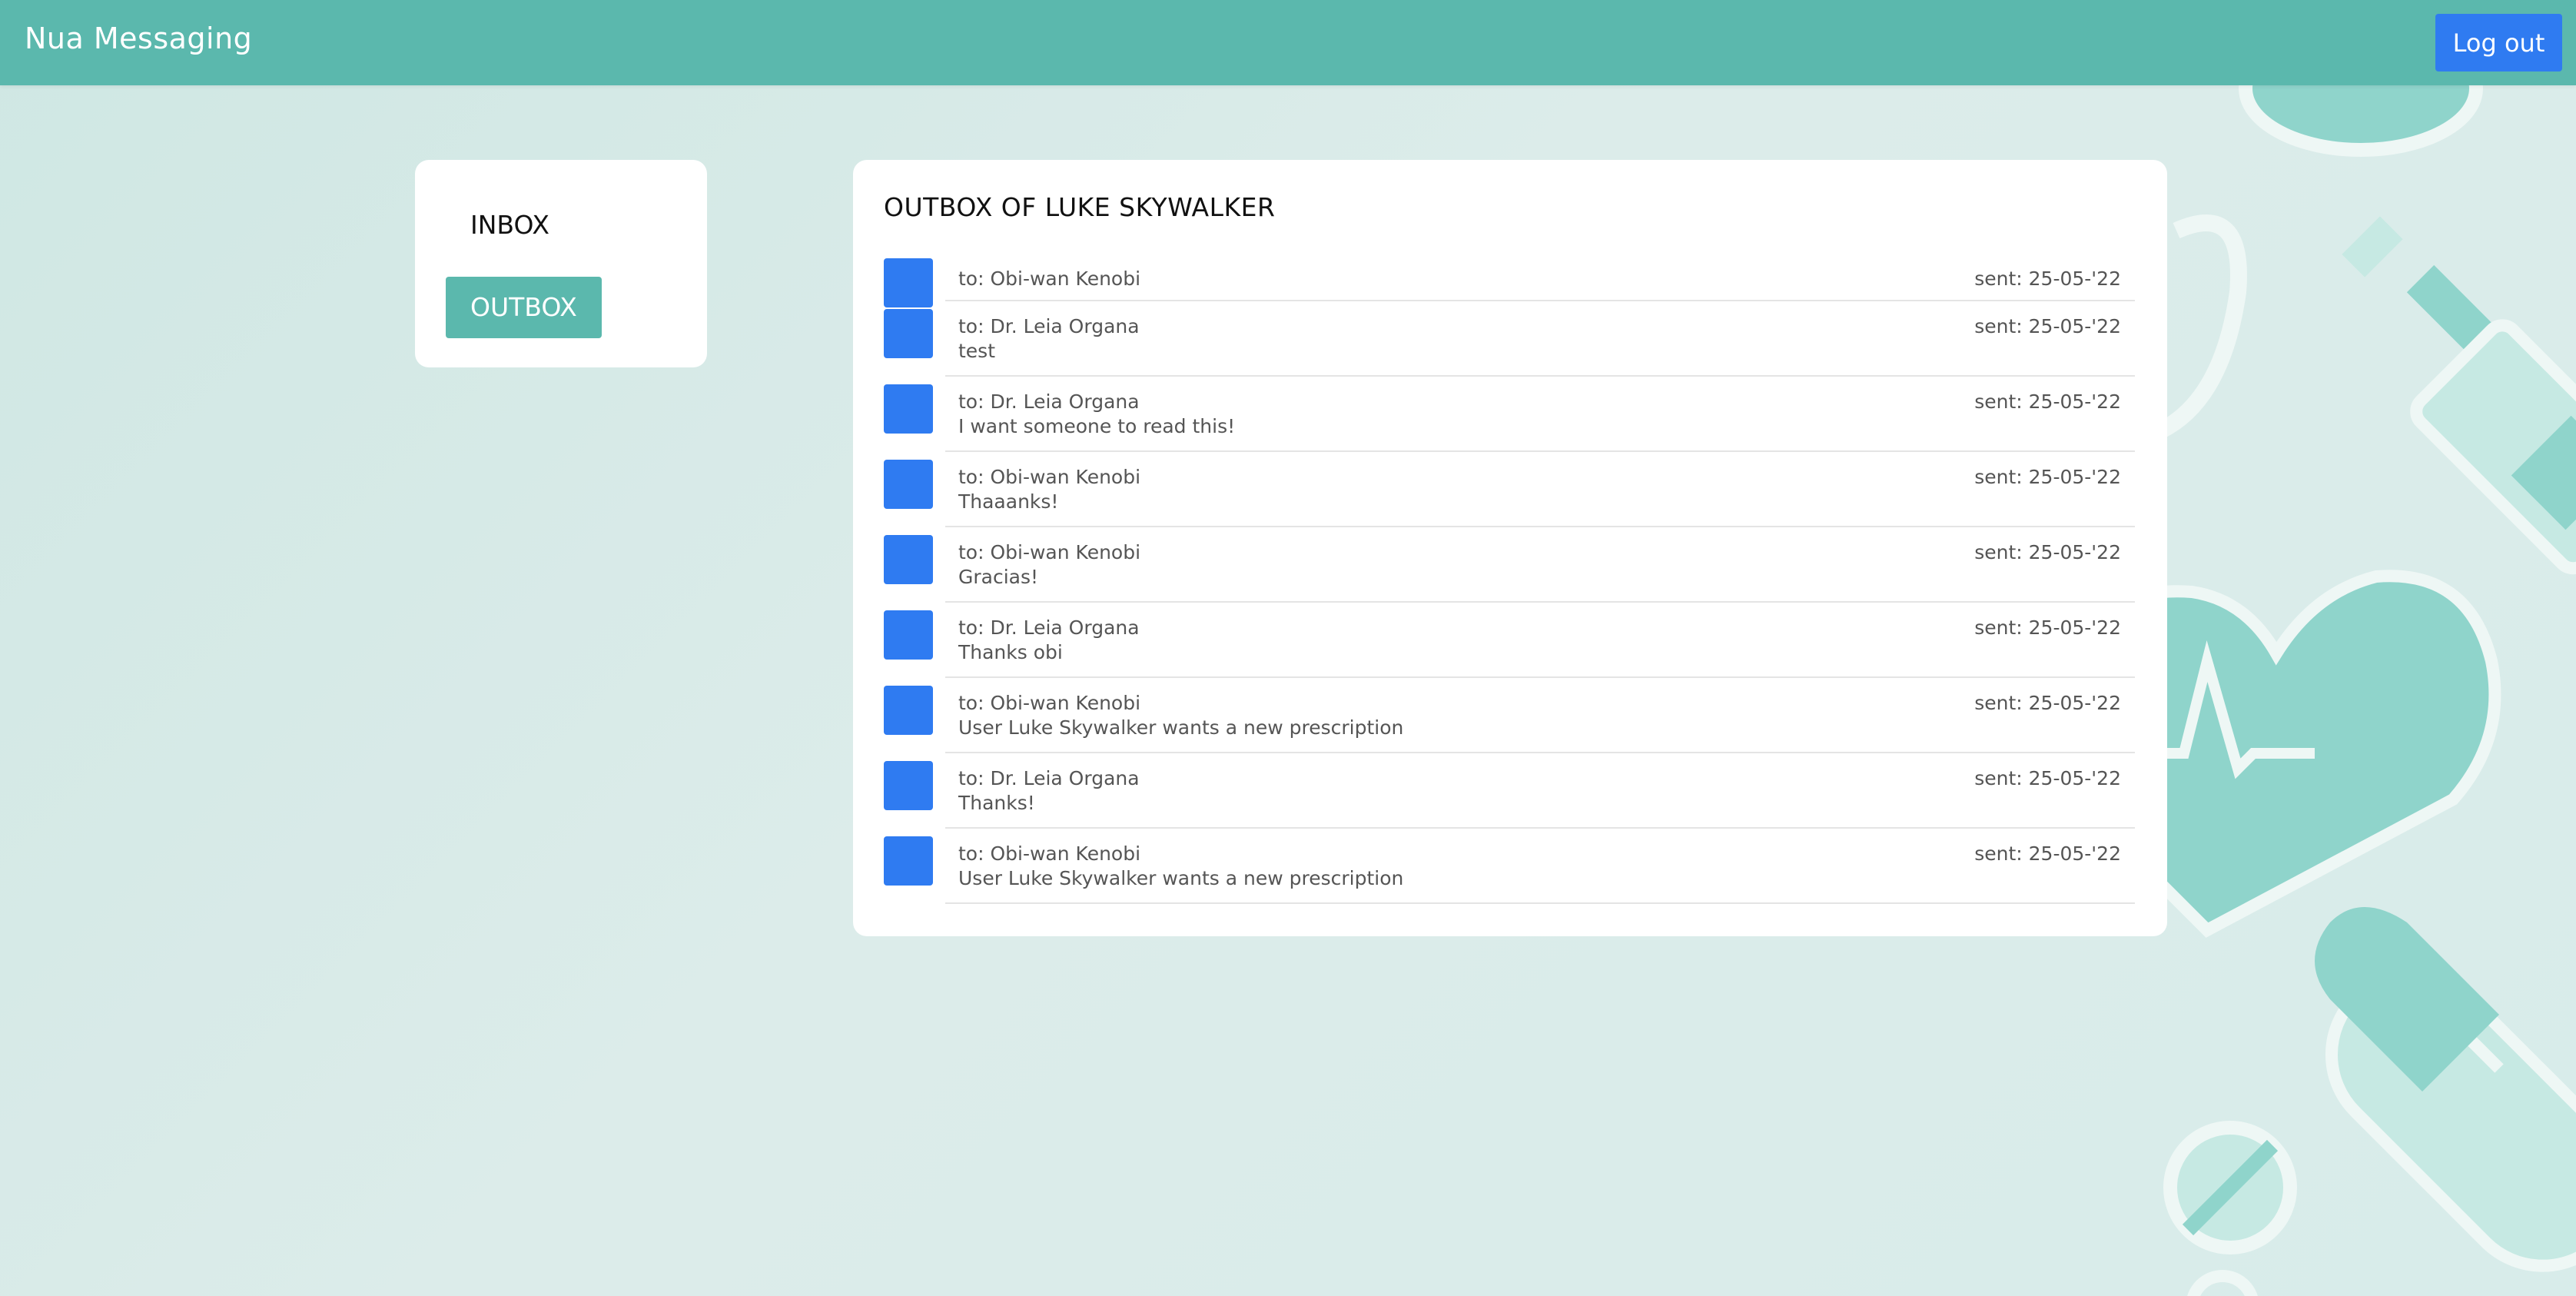 This screenshot has width=2576, height=1296. Describe the element at coordinates (1540, 903) in the screenshot. I see `row-divider` at that location.